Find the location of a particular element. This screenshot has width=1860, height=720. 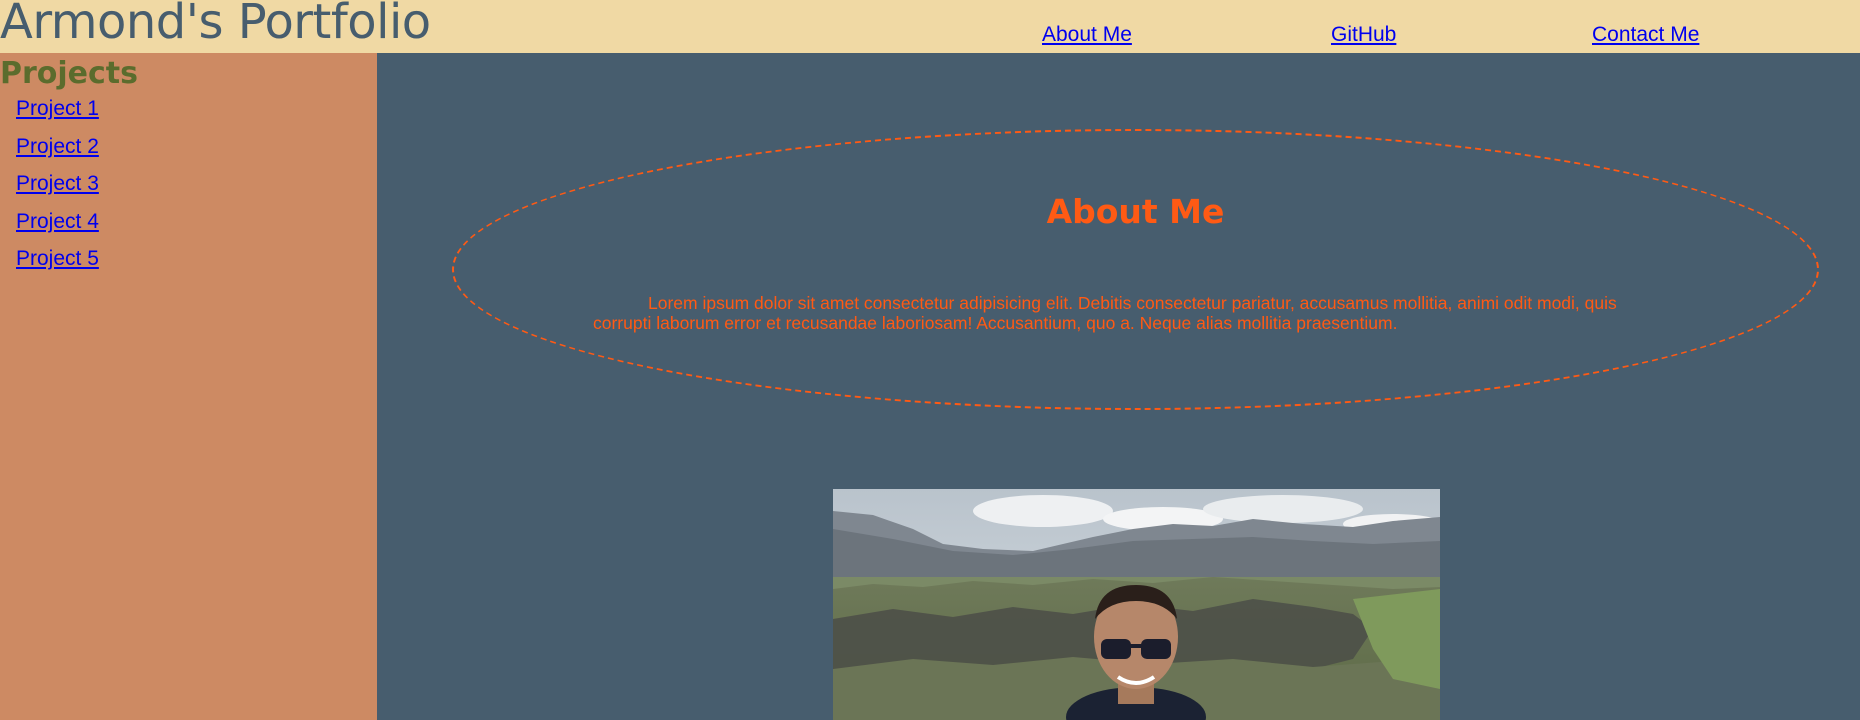

sidebar-item-project-4: Project 4 is located at coordinates (57, 221).